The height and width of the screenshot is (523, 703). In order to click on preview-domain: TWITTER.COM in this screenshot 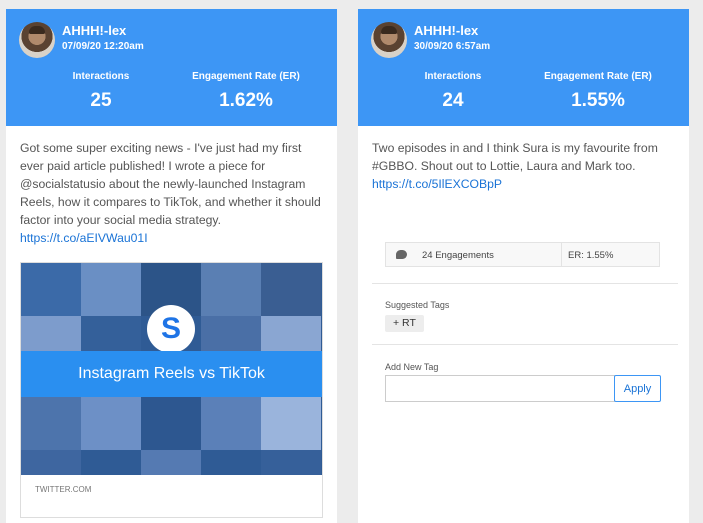, I will do `click(63, 489)`.